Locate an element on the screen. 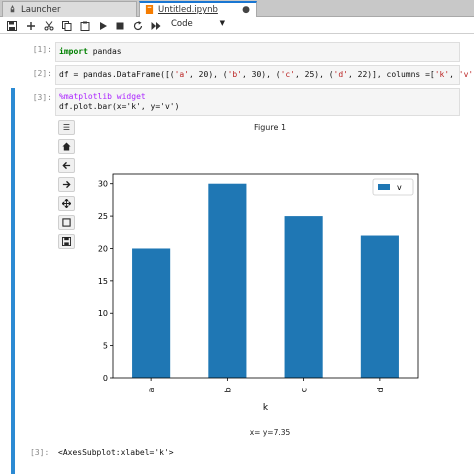  x-tick-label: c is located at coordinates (304, 390).